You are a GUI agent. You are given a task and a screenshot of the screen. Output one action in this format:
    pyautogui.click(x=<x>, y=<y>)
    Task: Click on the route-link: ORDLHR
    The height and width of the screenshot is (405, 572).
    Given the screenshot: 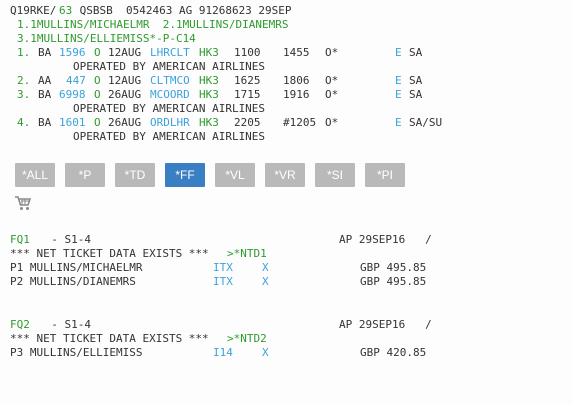 What is the action you would take?
    pyautogui.click(x=170, y=123)
    